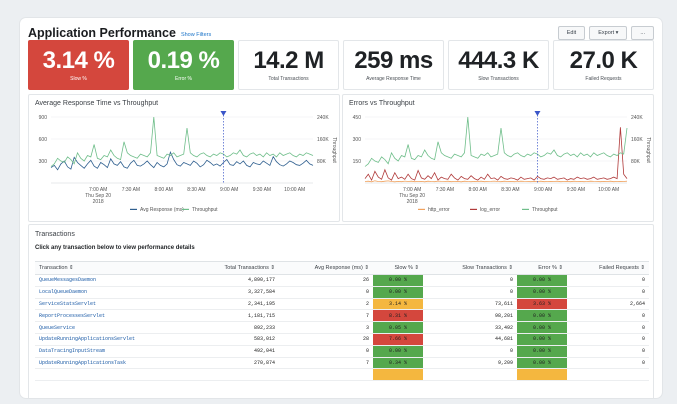 The width and height of the screenshot is (677, 404). I want to click on cell-total-transactions: 3,327,584, so click(232, 292).